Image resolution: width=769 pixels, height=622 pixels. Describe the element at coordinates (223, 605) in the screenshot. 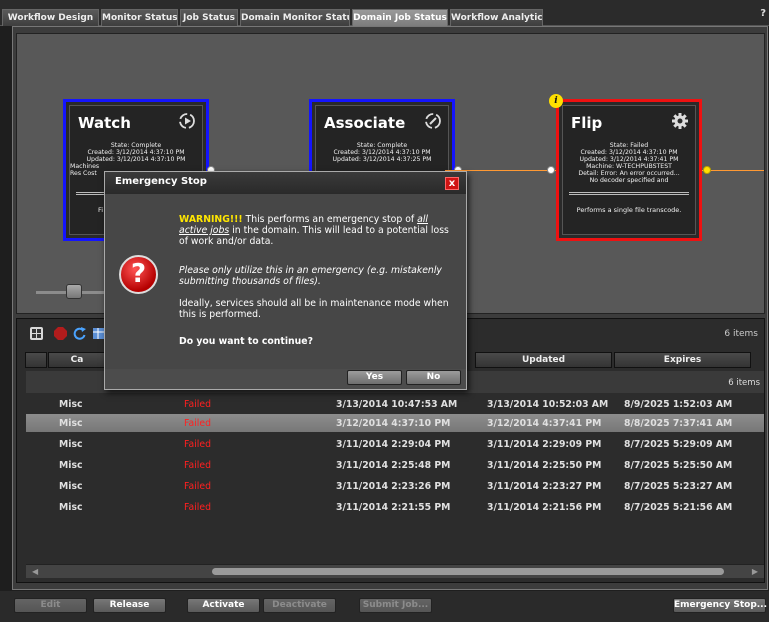

I see `activate-button: Activate` at that location.